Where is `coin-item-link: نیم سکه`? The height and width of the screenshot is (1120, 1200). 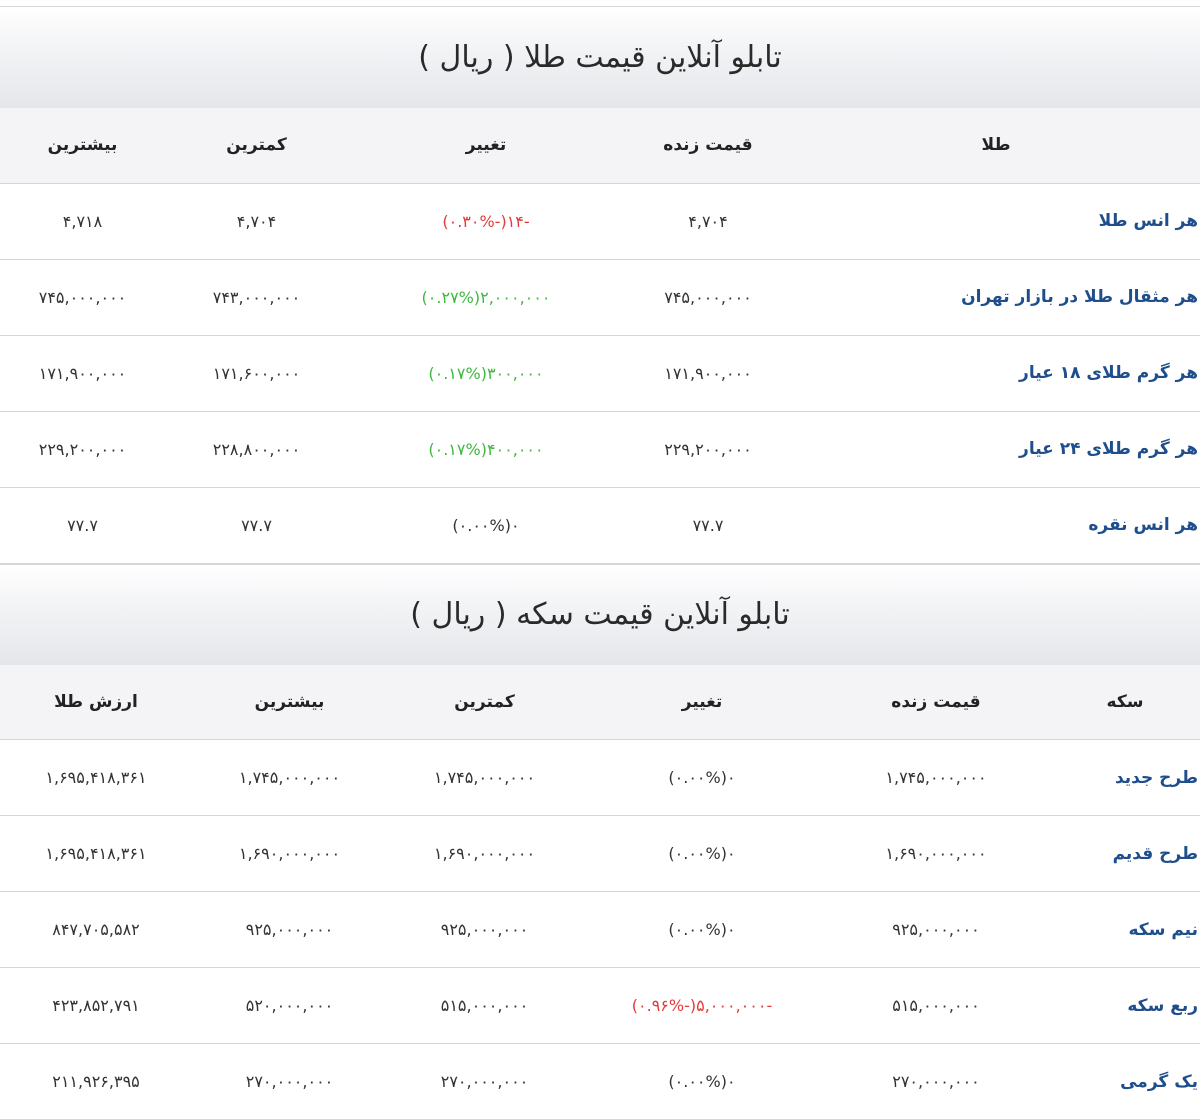
coin-item-link: نیم سکه is located at coordinates (1125, 930).